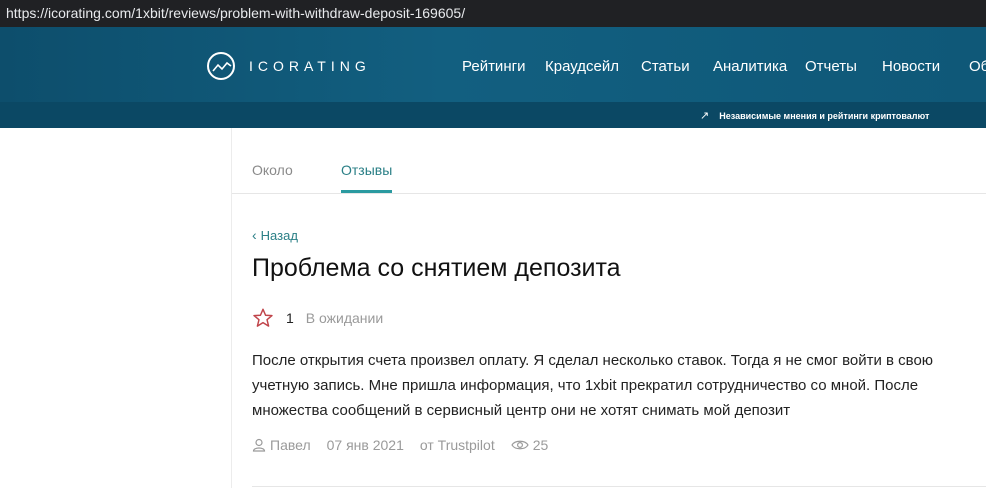  Describe the element at coordinates (408, 445) in the screenshot. I see `review-meta: Павел 07 янв 2021 от Trustpilot 25` at that location.